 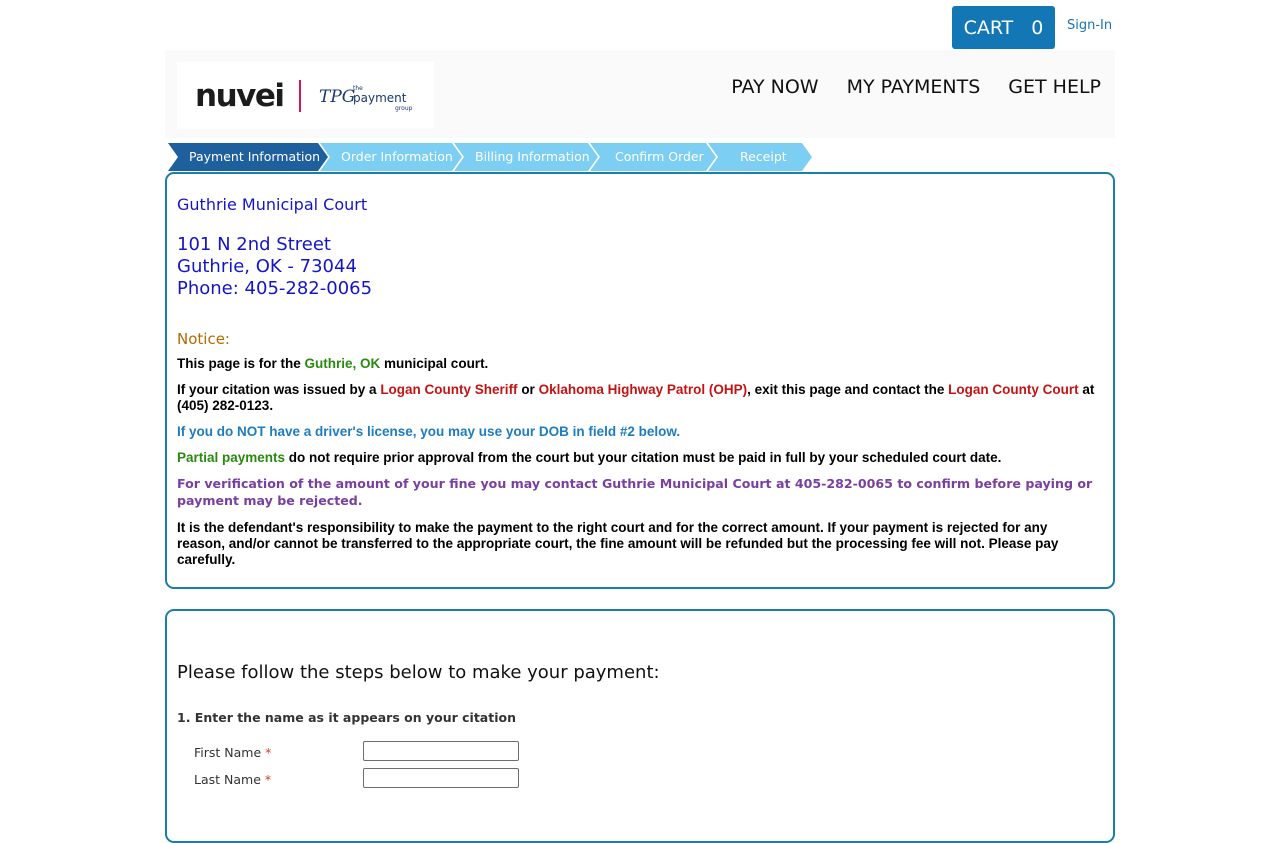 I want to click on main-nav: PAY NOW MY PAYMENTS GET HELP, so click(x=916, y=87).